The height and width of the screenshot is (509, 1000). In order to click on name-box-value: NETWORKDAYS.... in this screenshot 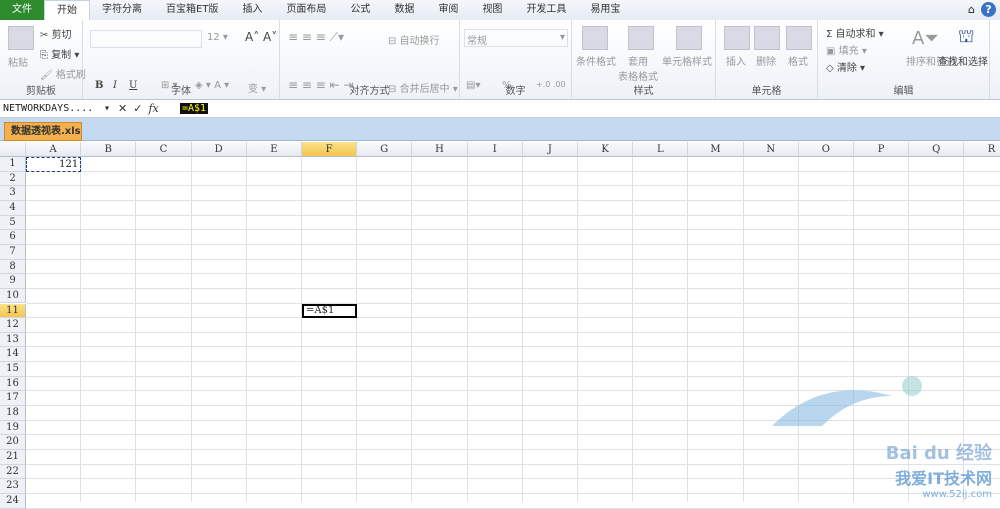, I will do `click(48, 108)`.